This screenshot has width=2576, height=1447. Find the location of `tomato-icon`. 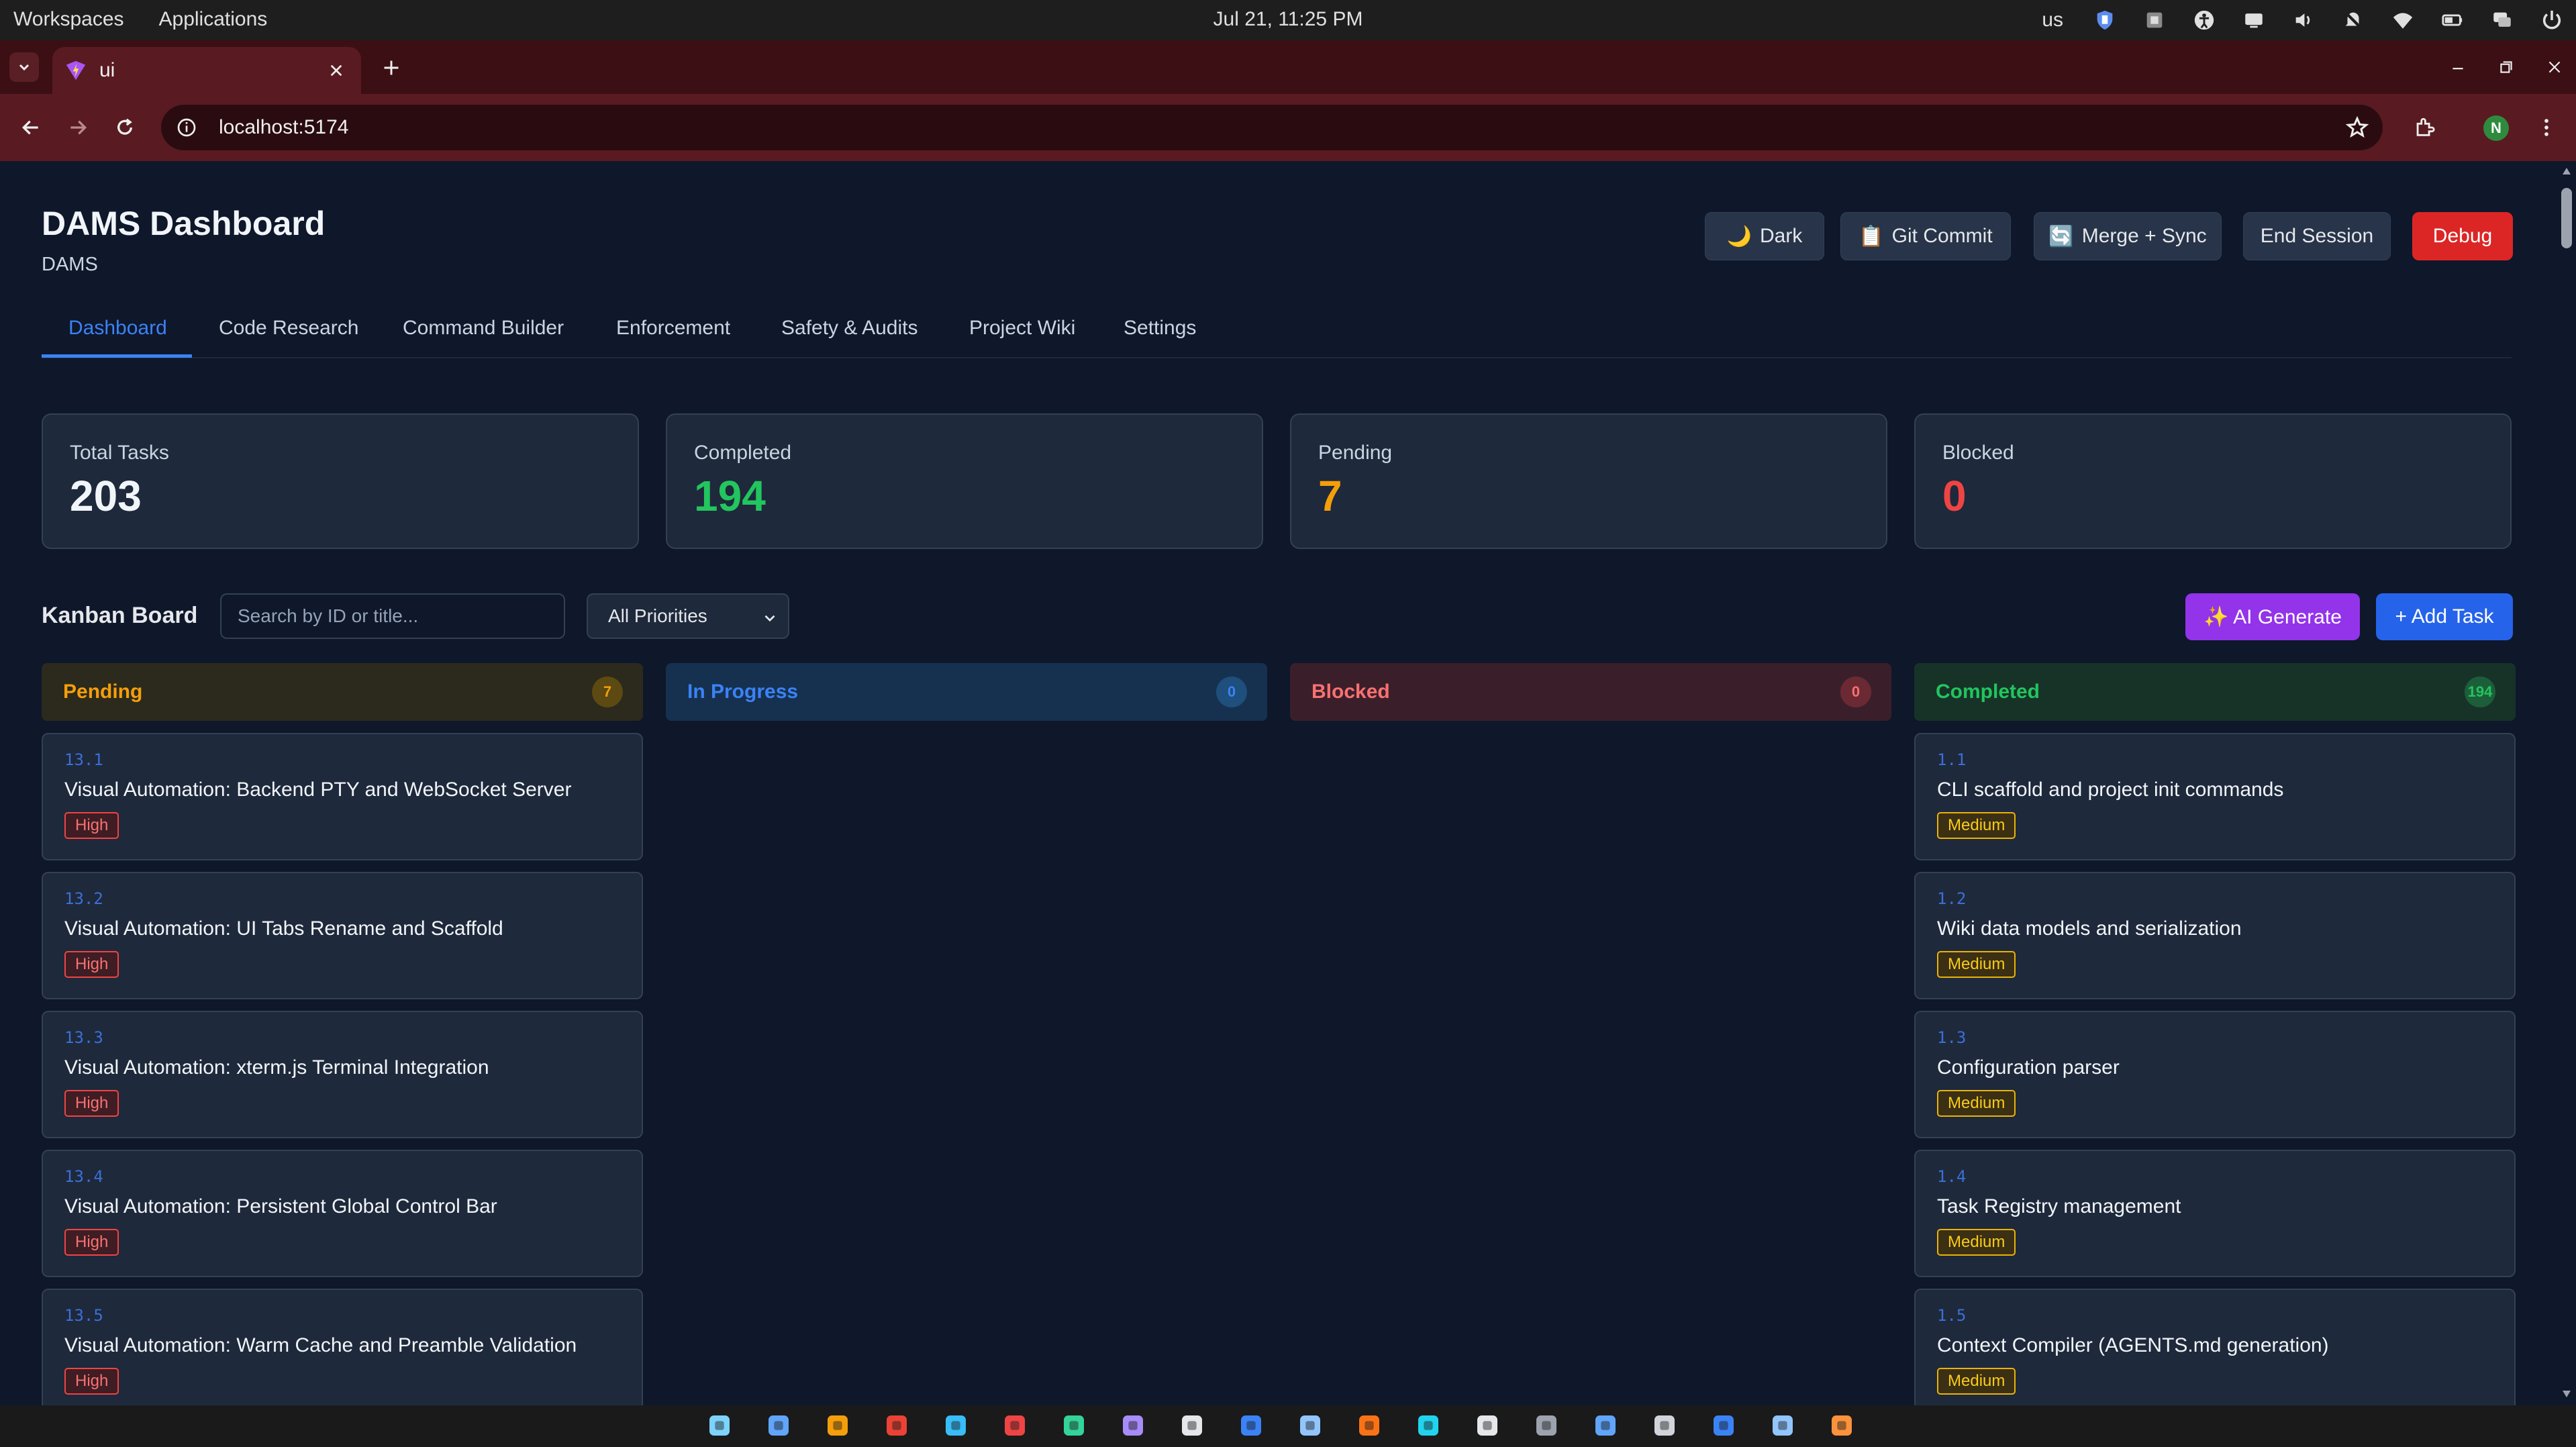

tomato-icon is located at coordinates (1015, 1425).